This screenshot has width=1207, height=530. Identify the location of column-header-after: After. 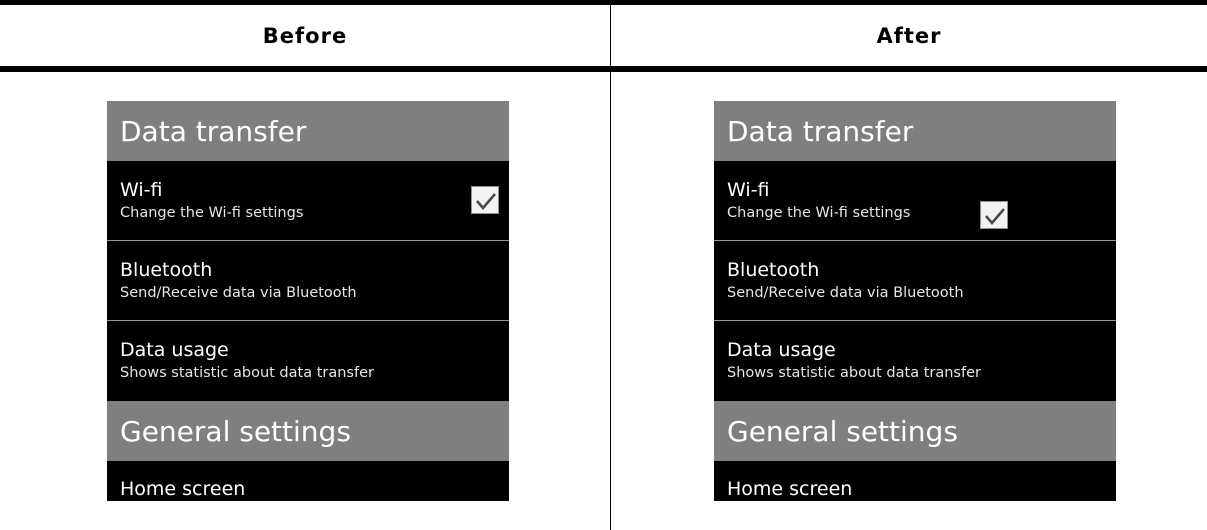
(909, 35).